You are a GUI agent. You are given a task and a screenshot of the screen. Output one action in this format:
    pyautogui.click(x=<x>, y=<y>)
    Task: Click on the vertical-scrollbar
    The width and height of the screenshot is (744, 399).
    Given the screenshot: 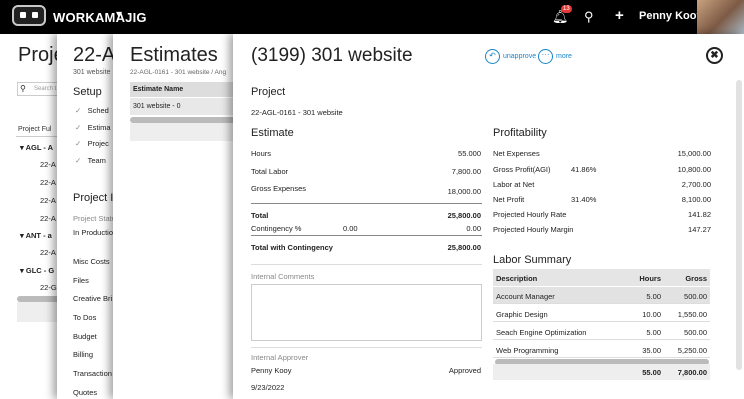 What is the action you would take?
    pyautogui.click(x=739, y=225)
    